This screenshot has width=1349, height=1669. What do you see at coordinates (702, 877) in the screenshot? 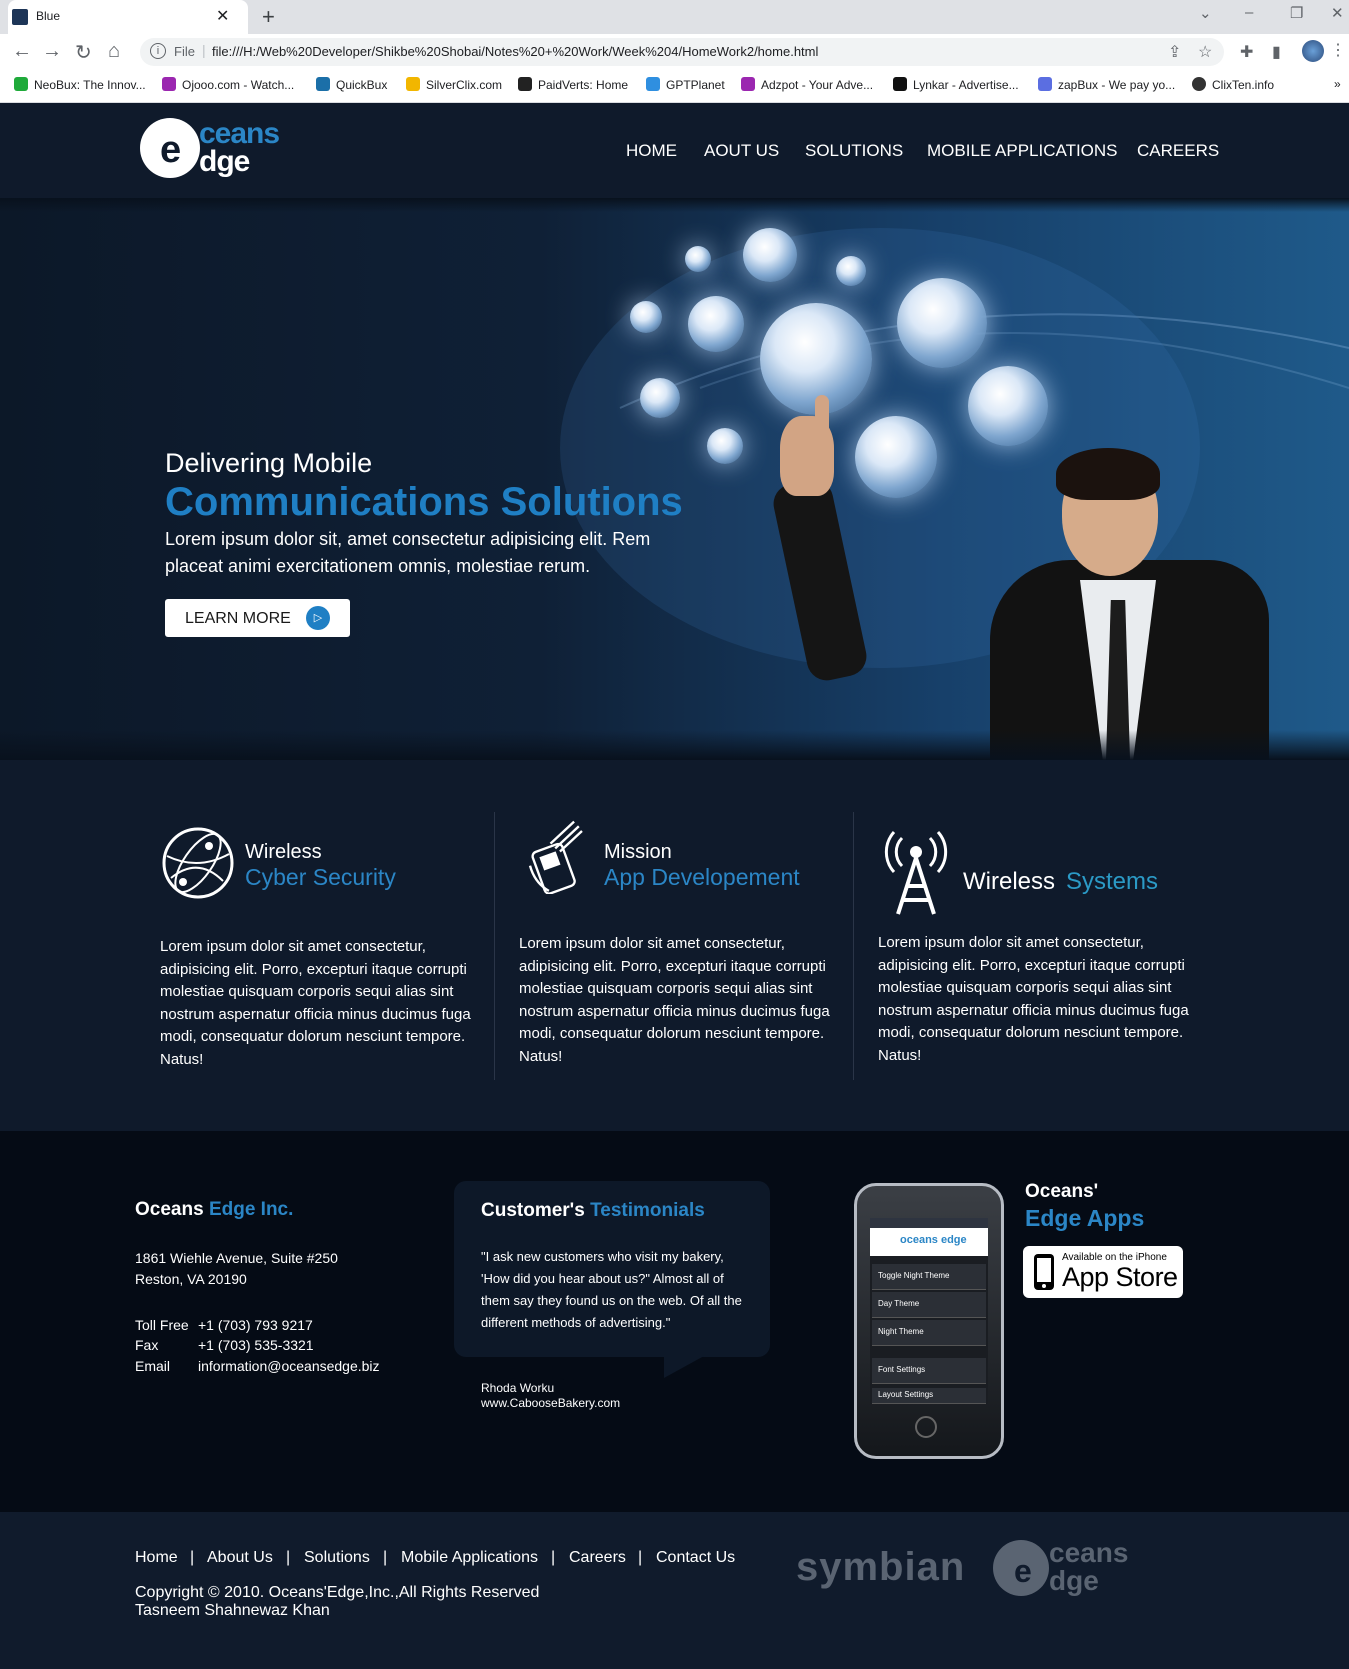
I see `feature-2-subheading: App Developement` at bounding box center [702, 877].